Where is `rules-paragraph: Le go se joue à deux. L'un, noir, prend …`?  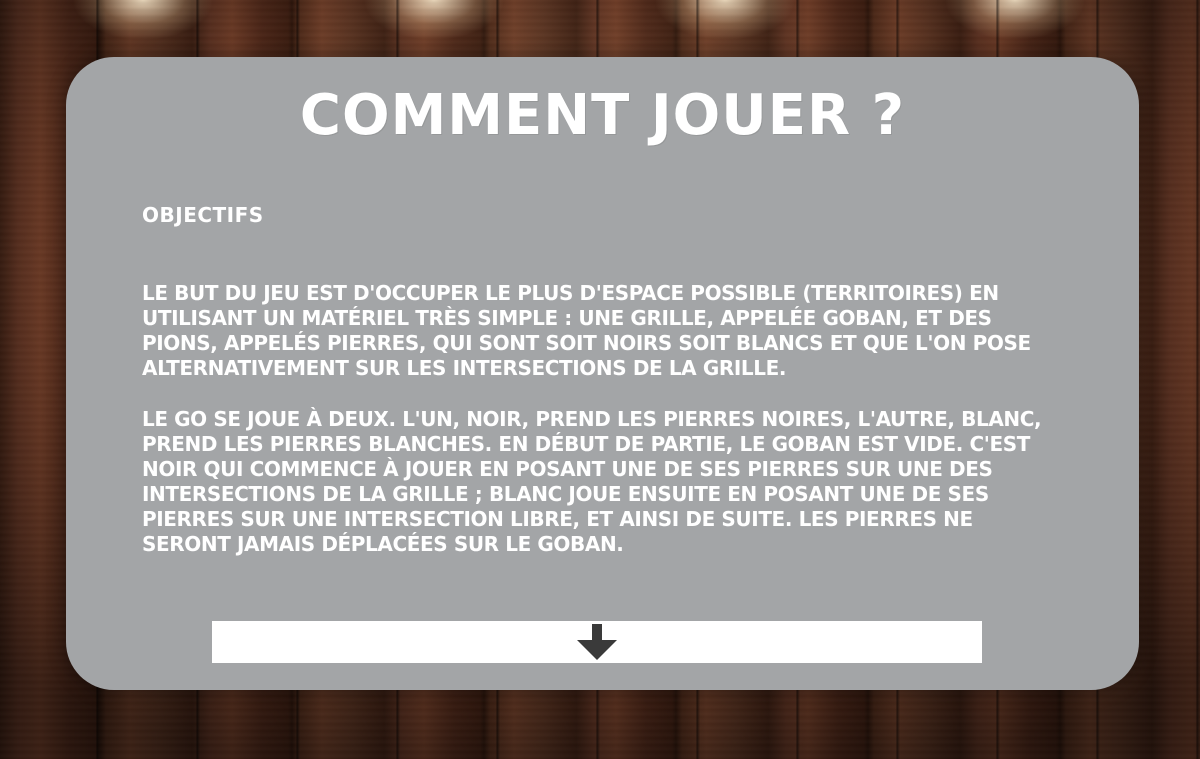 rules-paragraph: Le go se joue à deux. L'un, noir, prend … is located at coordinates (592, 481).